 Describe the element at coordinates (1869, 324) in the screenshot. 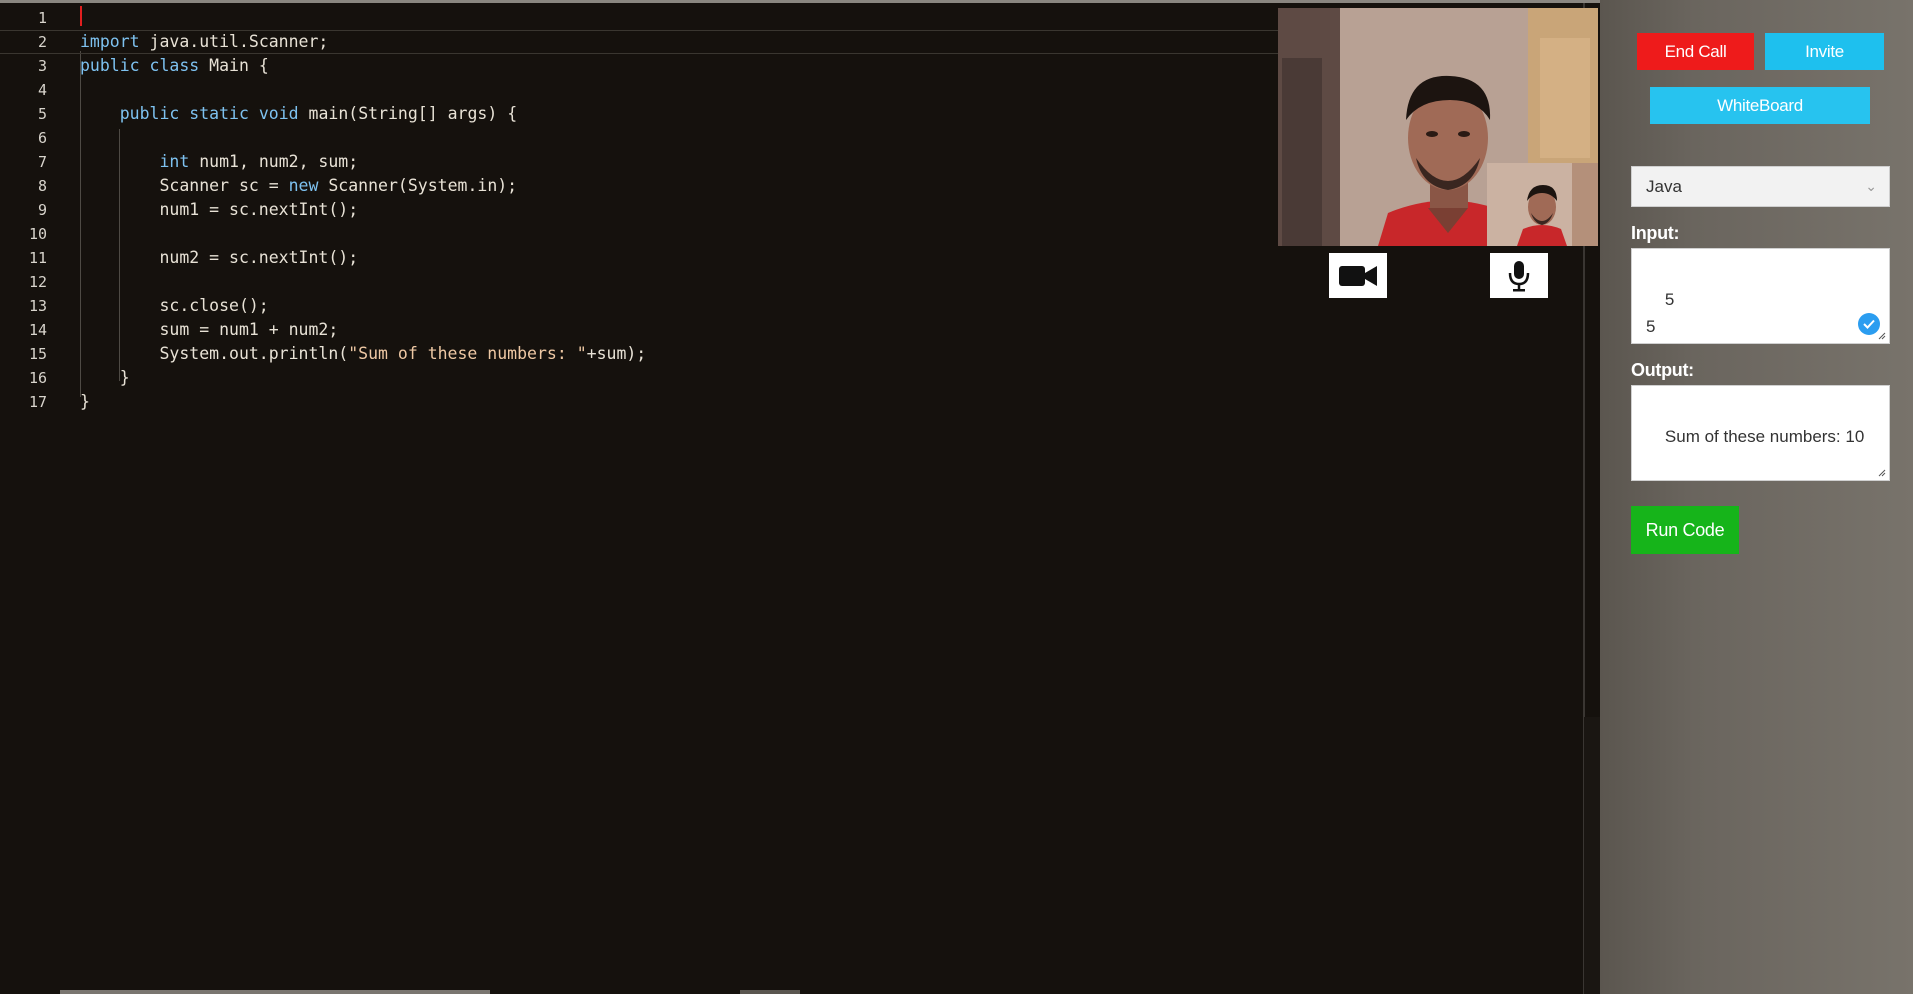

I see `check-icon` at that location.